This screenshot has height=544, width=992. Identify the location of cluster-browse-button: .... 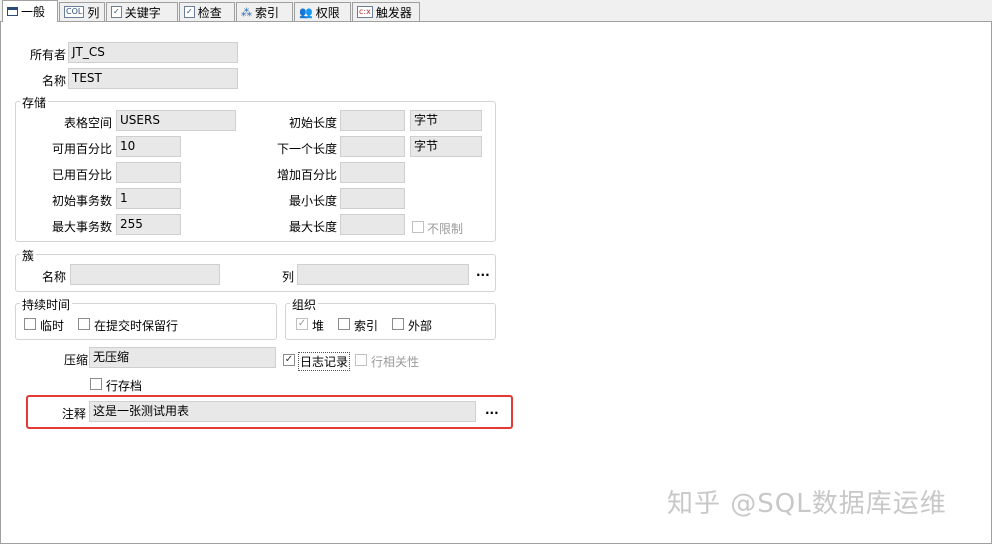
(483, 272).